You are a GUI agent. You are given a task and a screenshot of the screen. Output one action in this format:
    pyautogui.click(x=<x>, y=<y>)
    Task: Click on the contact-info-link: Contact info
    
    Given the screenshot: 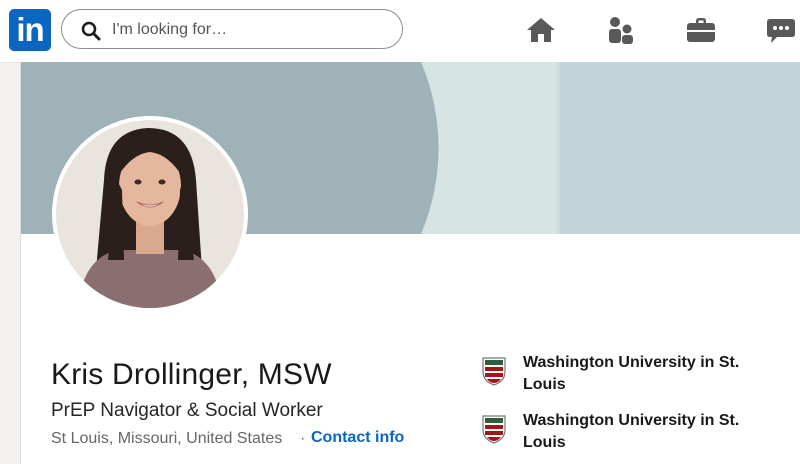 What is the action you would take?
    pyautogui.click(x=357, y=438)
    